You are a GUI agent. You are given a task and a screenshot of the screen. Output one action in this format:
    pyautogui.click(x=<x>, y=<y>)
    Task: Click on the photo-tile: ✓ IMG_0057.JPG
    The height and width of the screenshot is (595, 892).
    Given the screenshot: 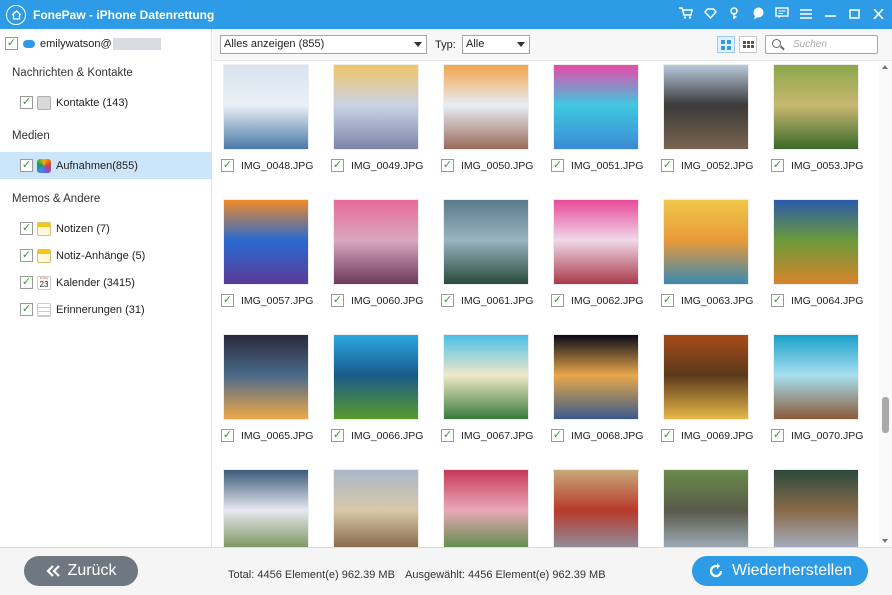 What is the action you would take?
    pyautogui.click(x=263, y=253)
    